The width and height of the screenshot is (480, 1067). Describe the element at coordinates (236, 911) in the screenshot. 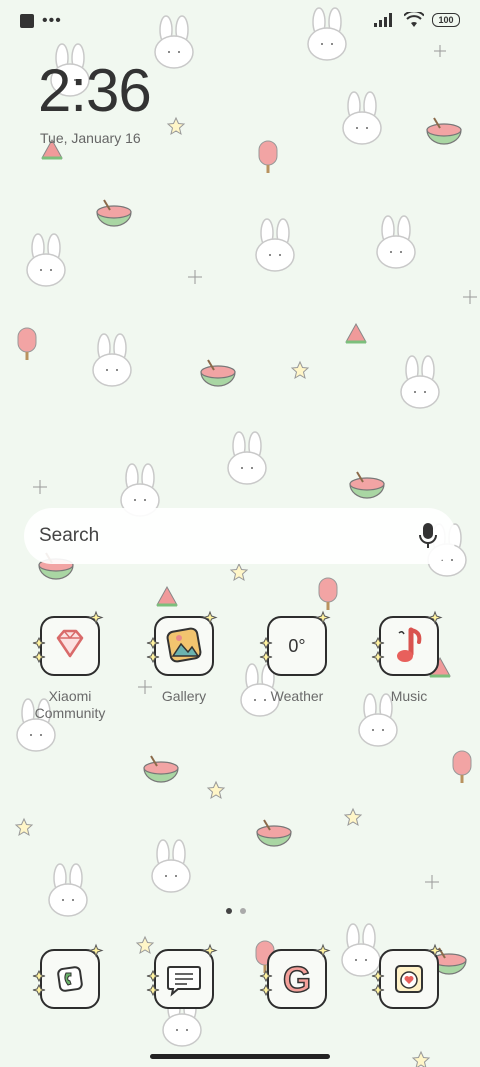

I see `page-indicator` at that location.